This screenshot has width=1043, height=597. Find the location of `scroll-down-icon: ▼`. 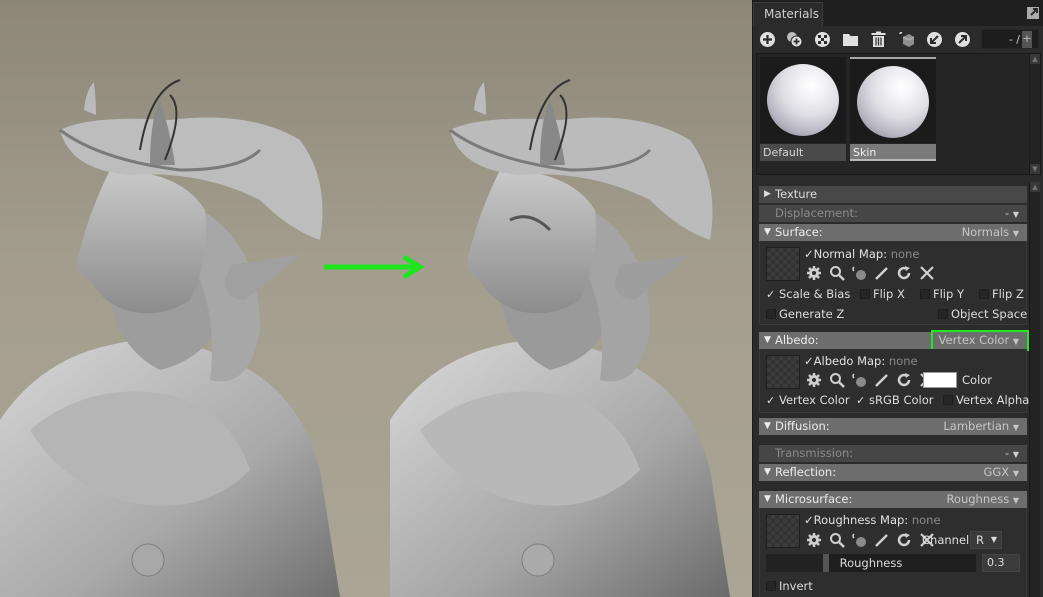

scroll-down-icon: ▼ is located at coordinates (1035, 169).